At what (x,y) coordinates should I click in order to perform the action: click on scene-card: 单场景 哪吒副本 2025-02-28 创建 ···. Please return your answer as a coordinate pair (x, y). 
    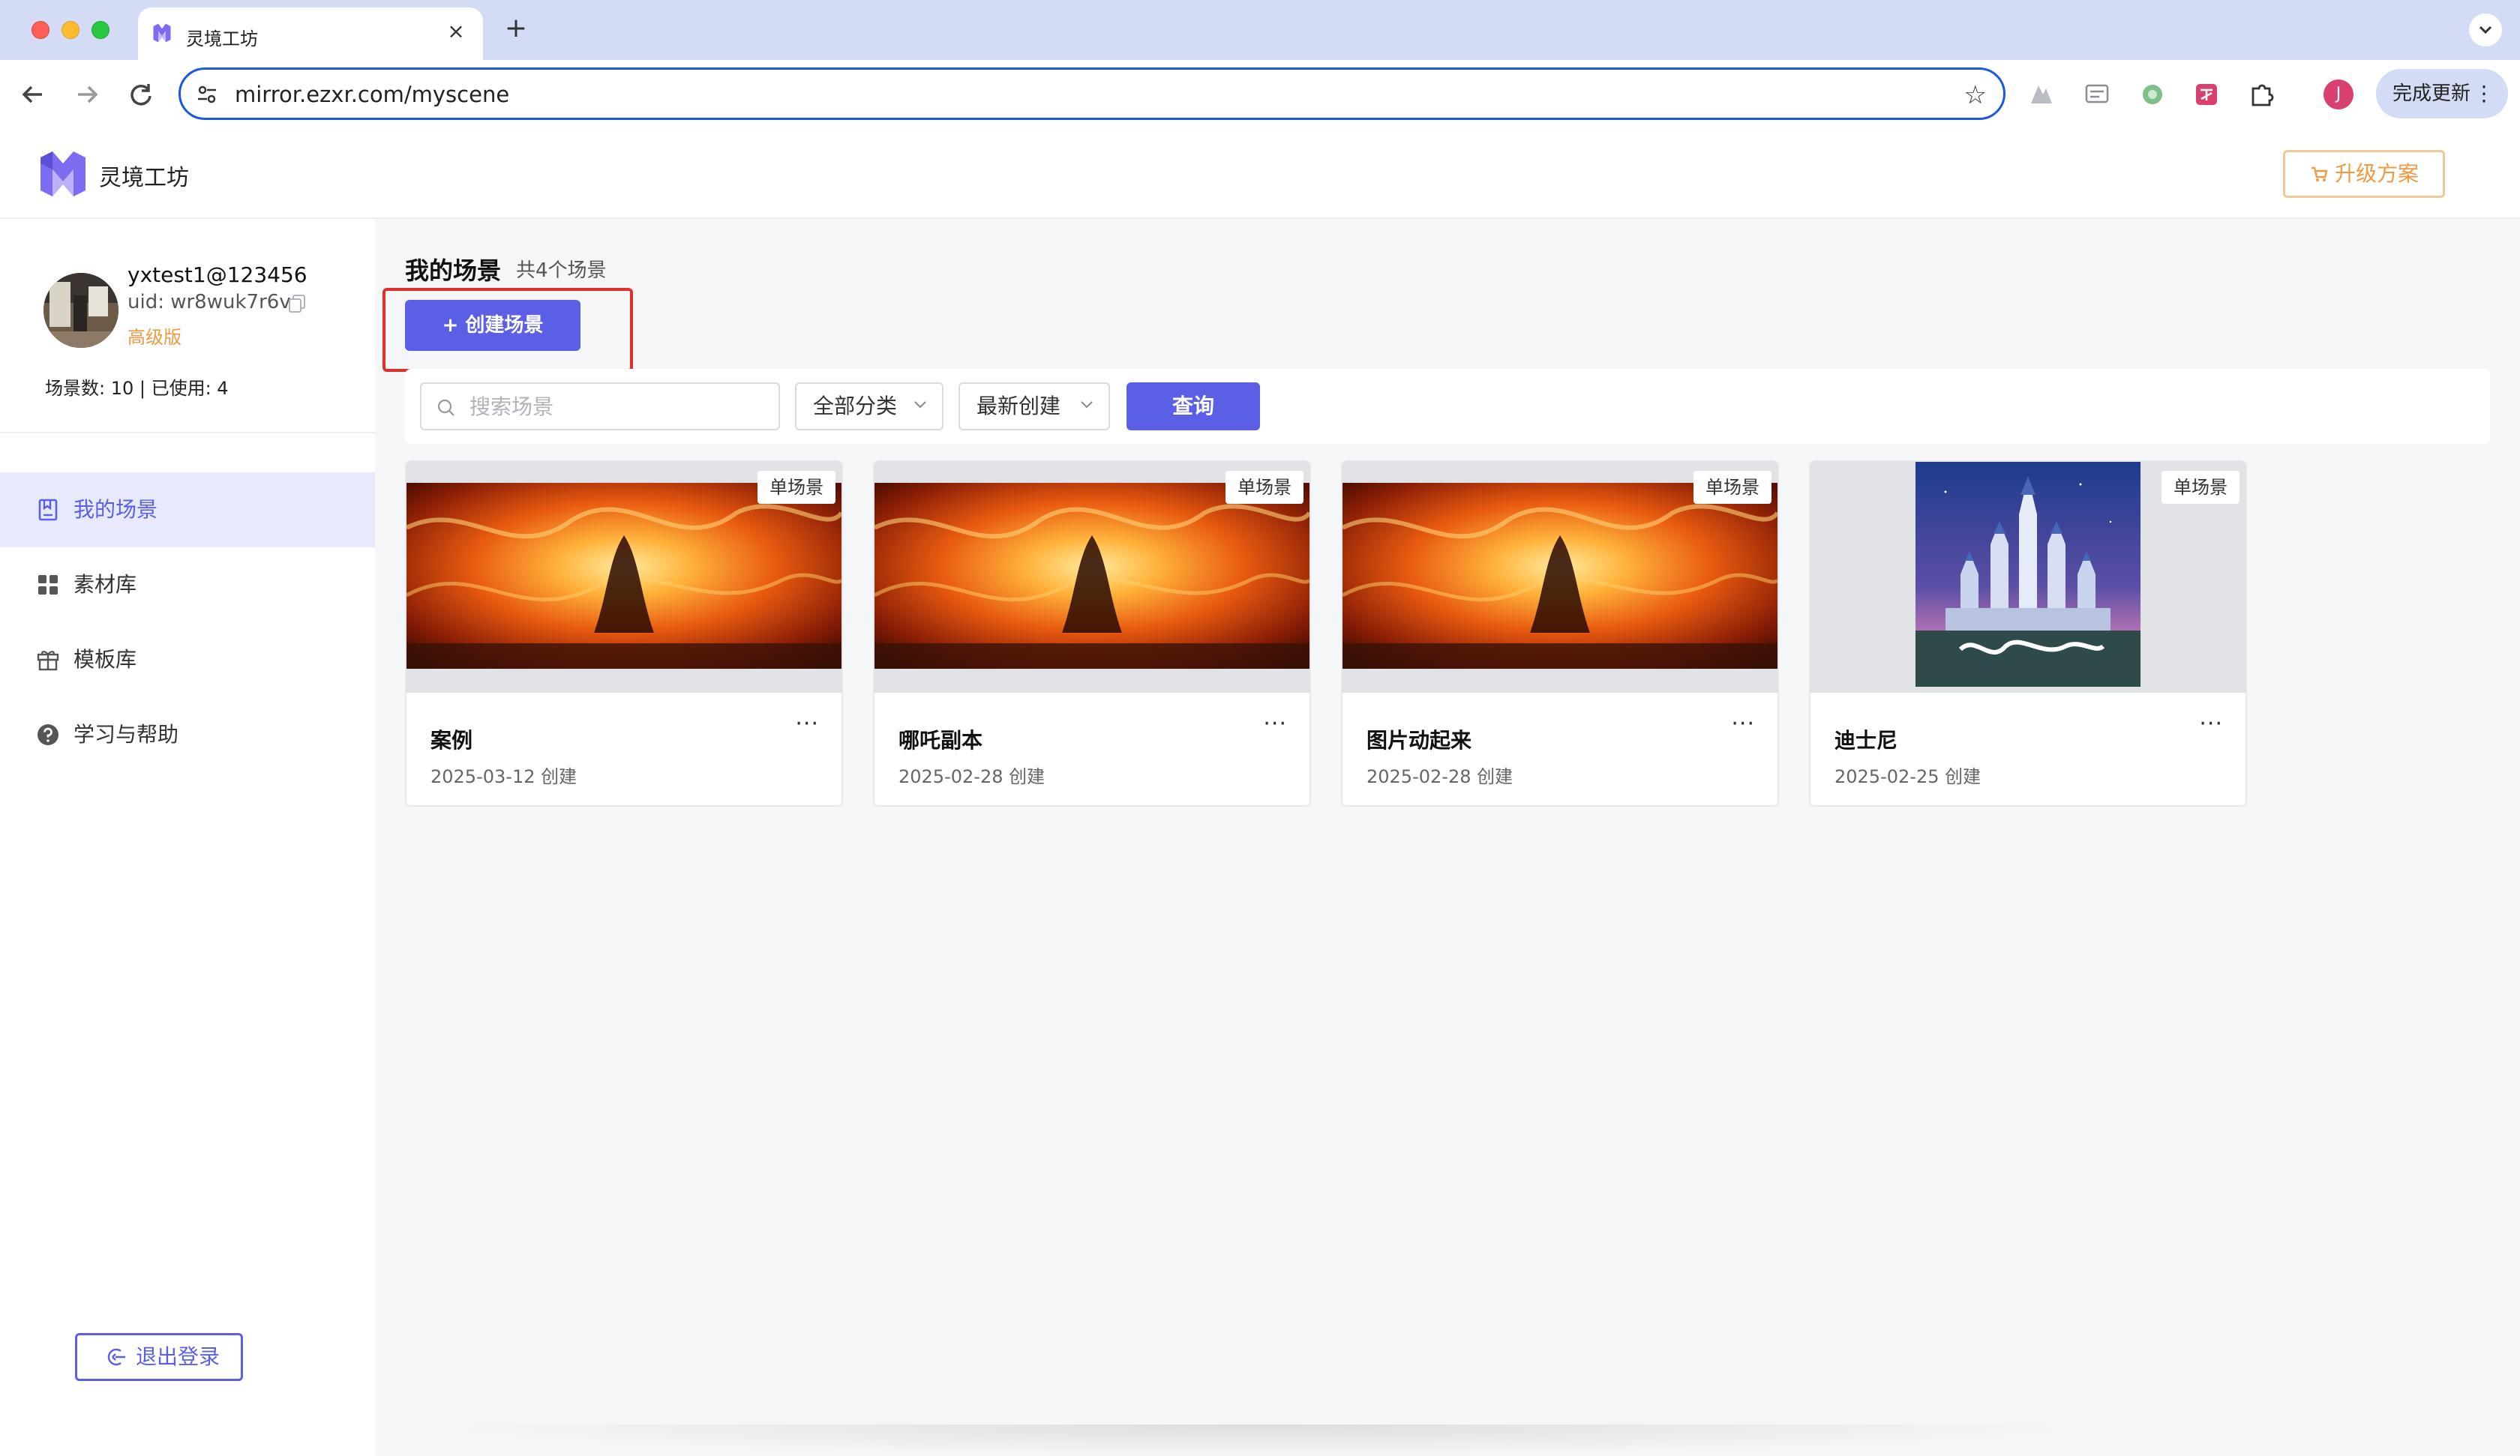
    Looking at the image, I should click on (1092, 633).